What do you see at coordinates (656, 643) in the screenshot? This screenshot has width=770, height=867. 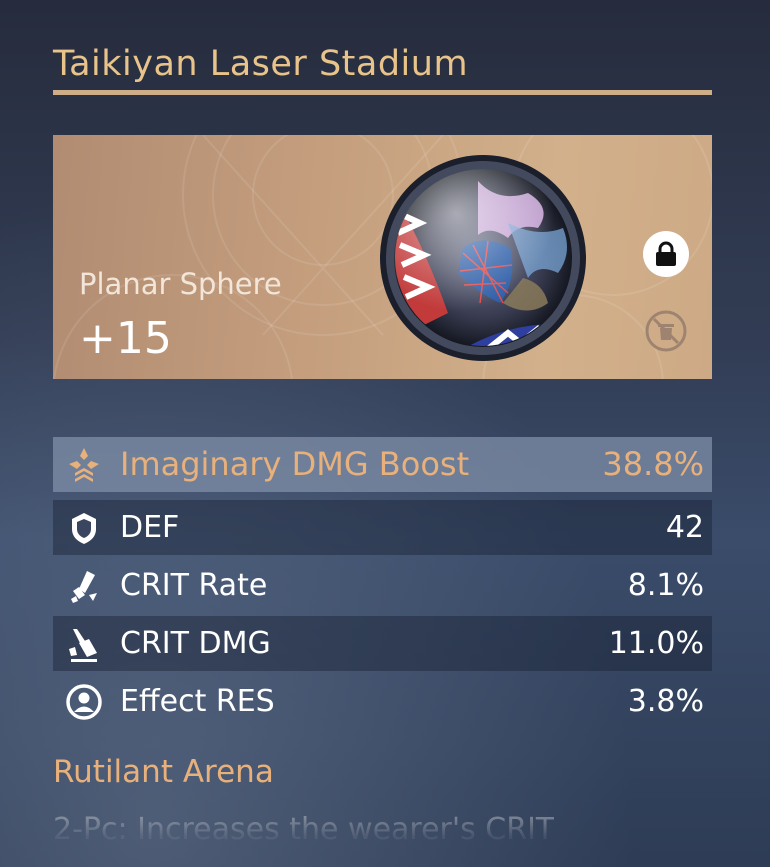 I see `sub-stat-value: 11.0%` at bounding box center [656, 643].